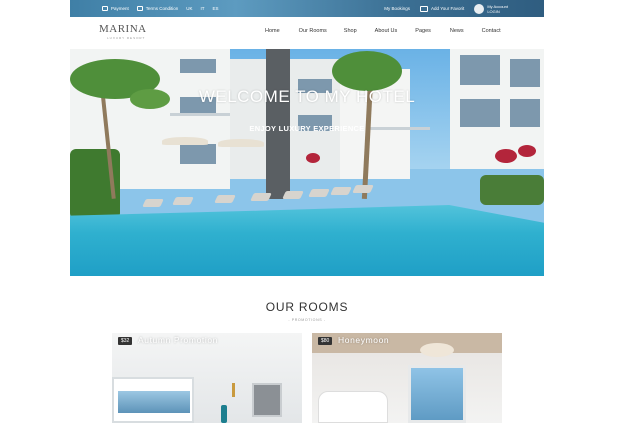  Describe the element at coordinates (120, 8) in the screenshot. I see `payment-label: Payment` at that location.